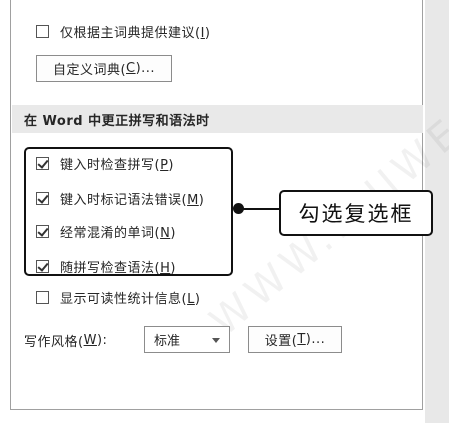 Image resolution: width=449 pixels, height=423 pixels. Describe the element at coordinates (135, 33) in the screenshot. I see `main-dictionary-only-label: 仅根据主词典提供建议(I)` at that location.